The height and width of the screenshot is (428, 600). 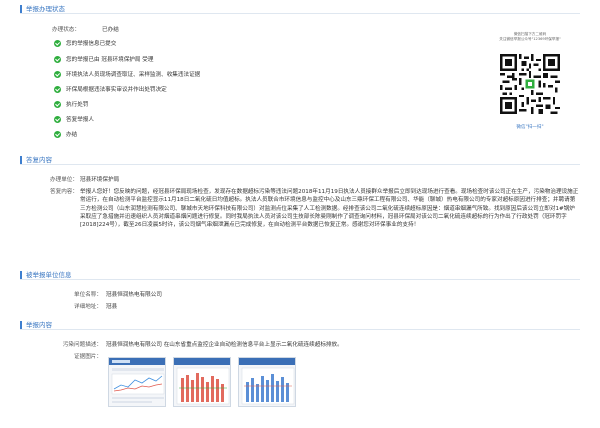 What do you see at coordinates (40, 192) in the screenshot?
I see `reply-content-label-row: 答复内容：` at bounding box center [40, 192].